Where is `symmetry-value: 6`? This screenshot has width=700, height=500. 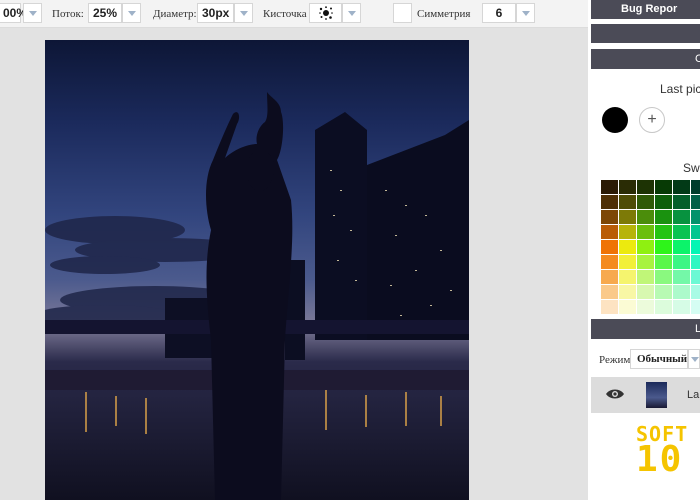
symmetry-value: 6 is located at coordinates (499, 13).